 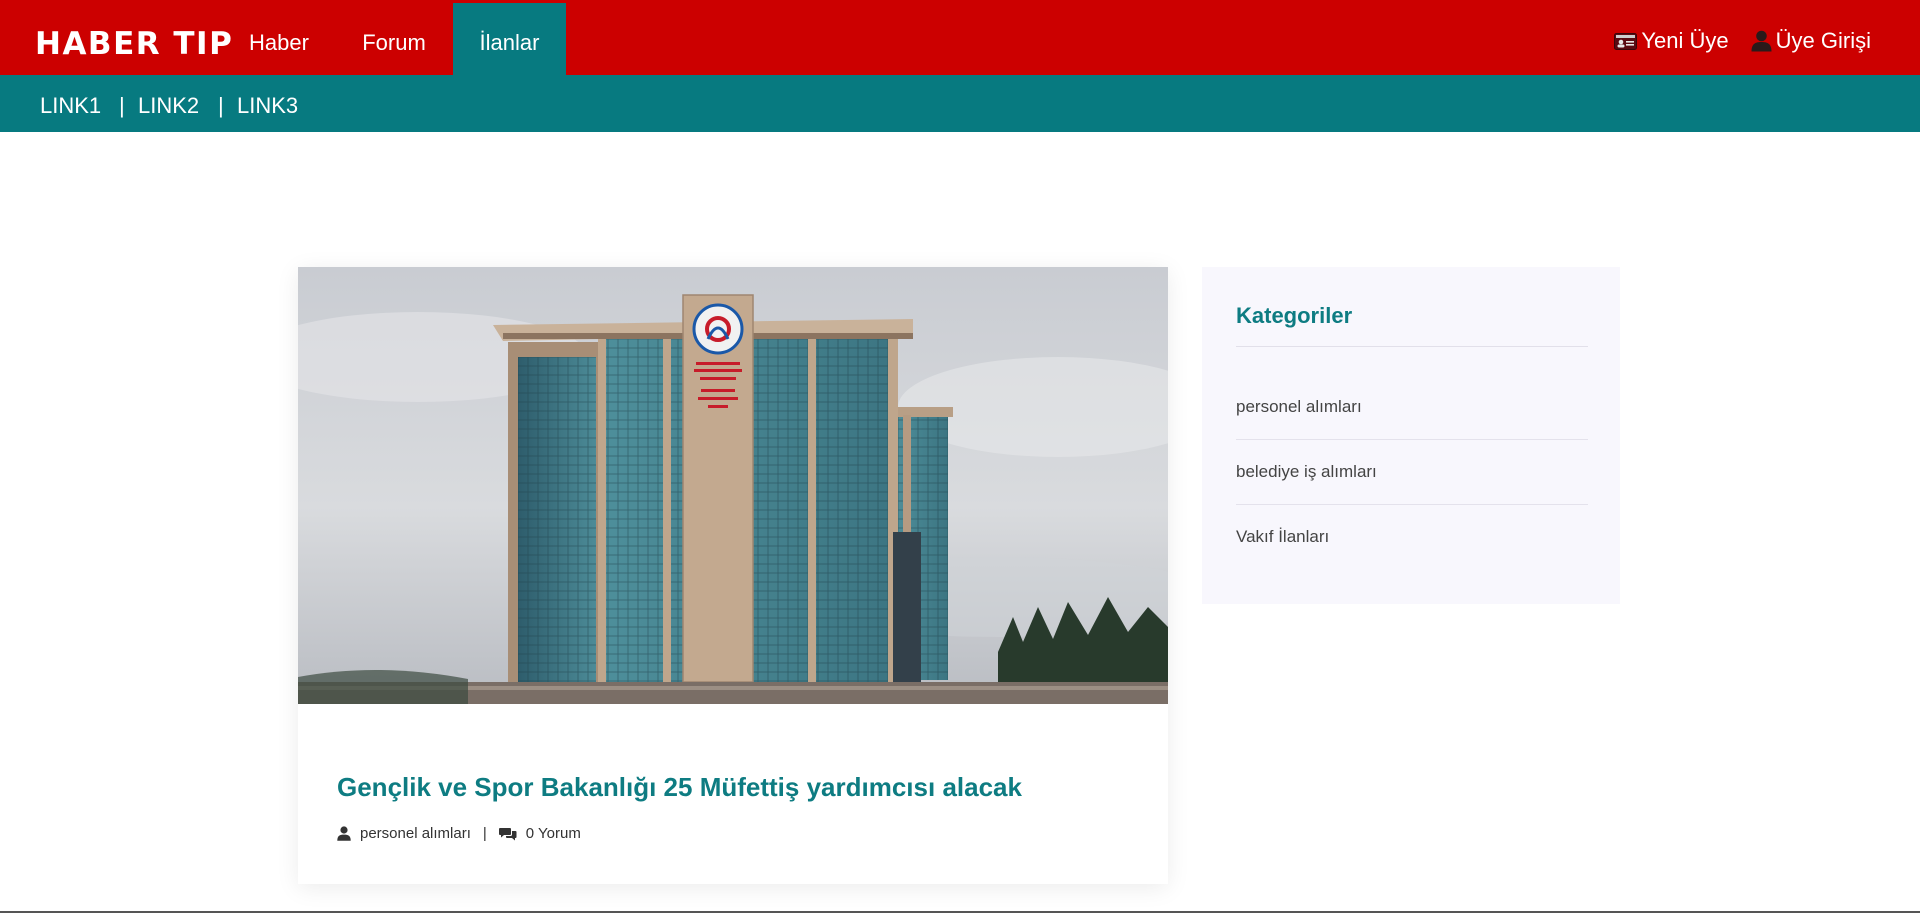 What do you see at coordinates (960, 103) in the screenshot?
I see `sub-navbar: LINK1 | LINK2 | LINK3` at bounding box center [960, 103].